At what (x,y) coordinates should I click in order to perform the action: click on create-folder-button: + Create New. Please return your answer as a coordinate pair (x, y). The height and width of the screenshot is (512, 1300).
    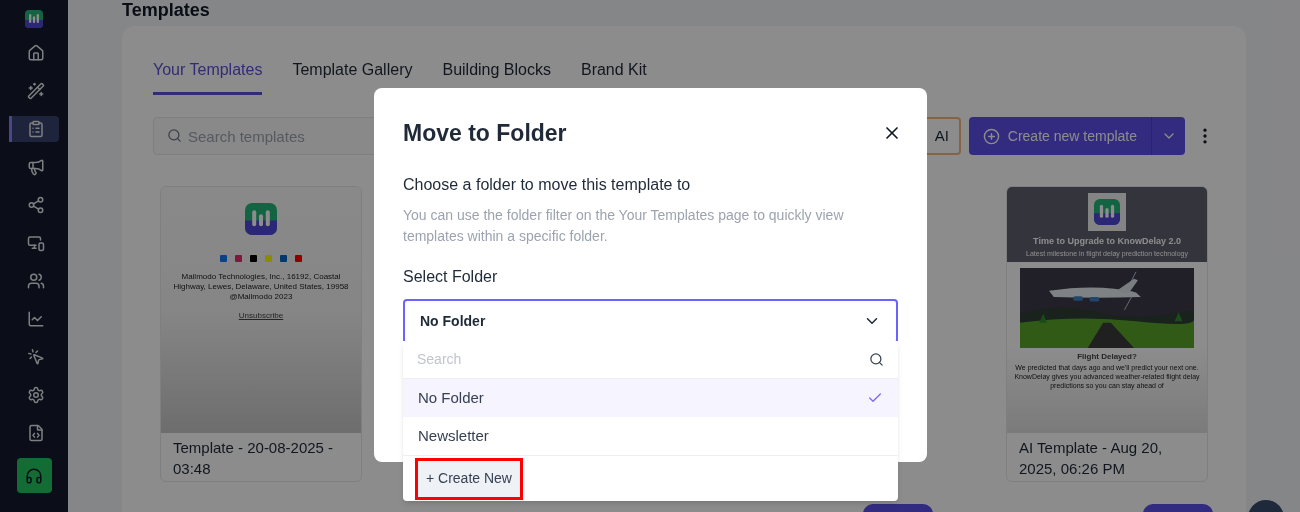
    Looking at the image, I should click on (469, 478).